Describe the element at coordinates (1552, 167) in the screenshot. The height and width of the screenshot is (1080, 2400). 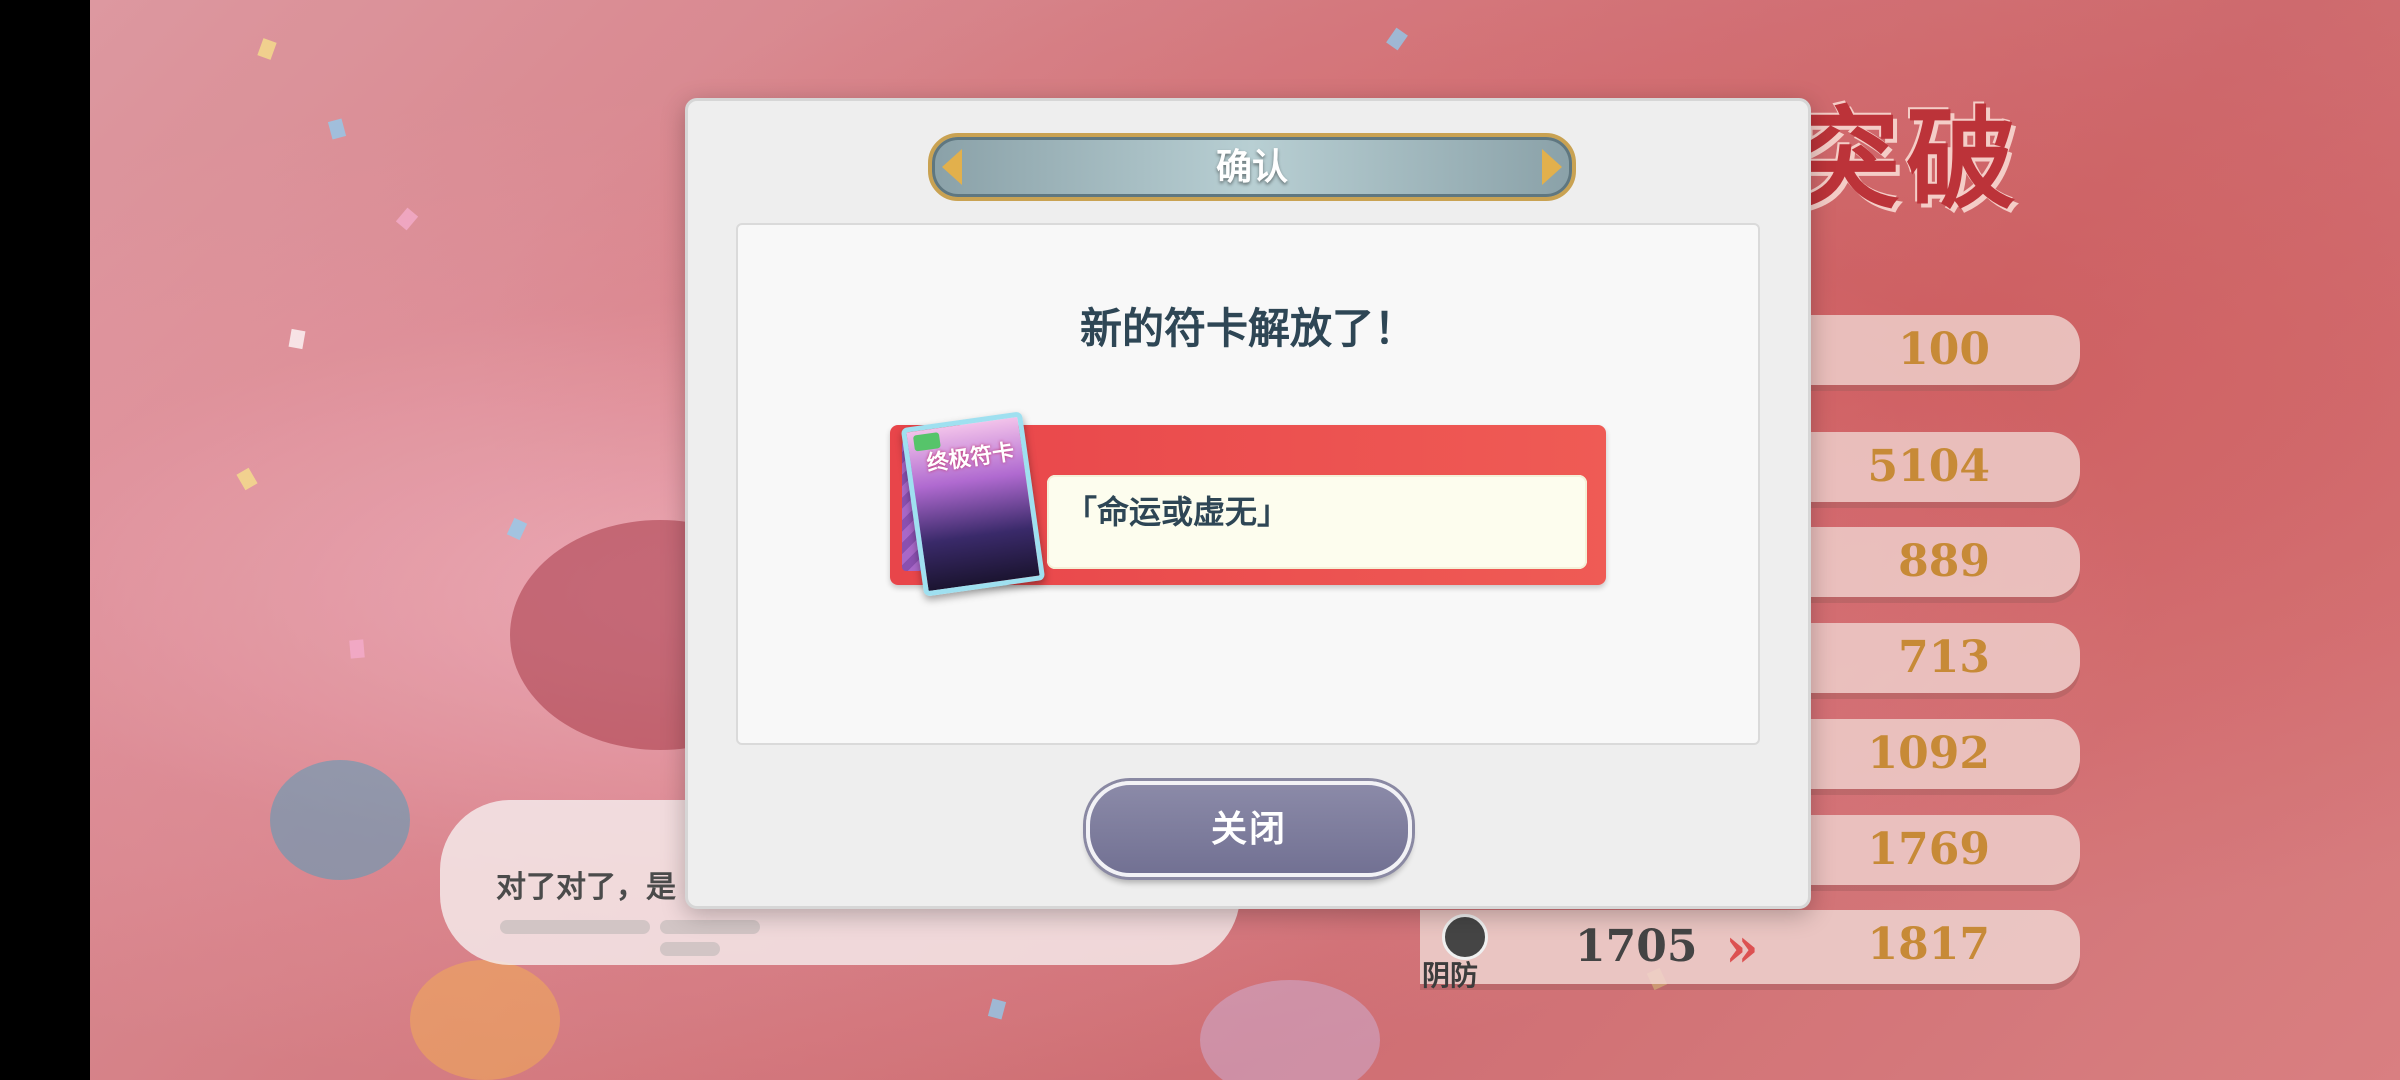
I see `arrow-right-icon` at that location.